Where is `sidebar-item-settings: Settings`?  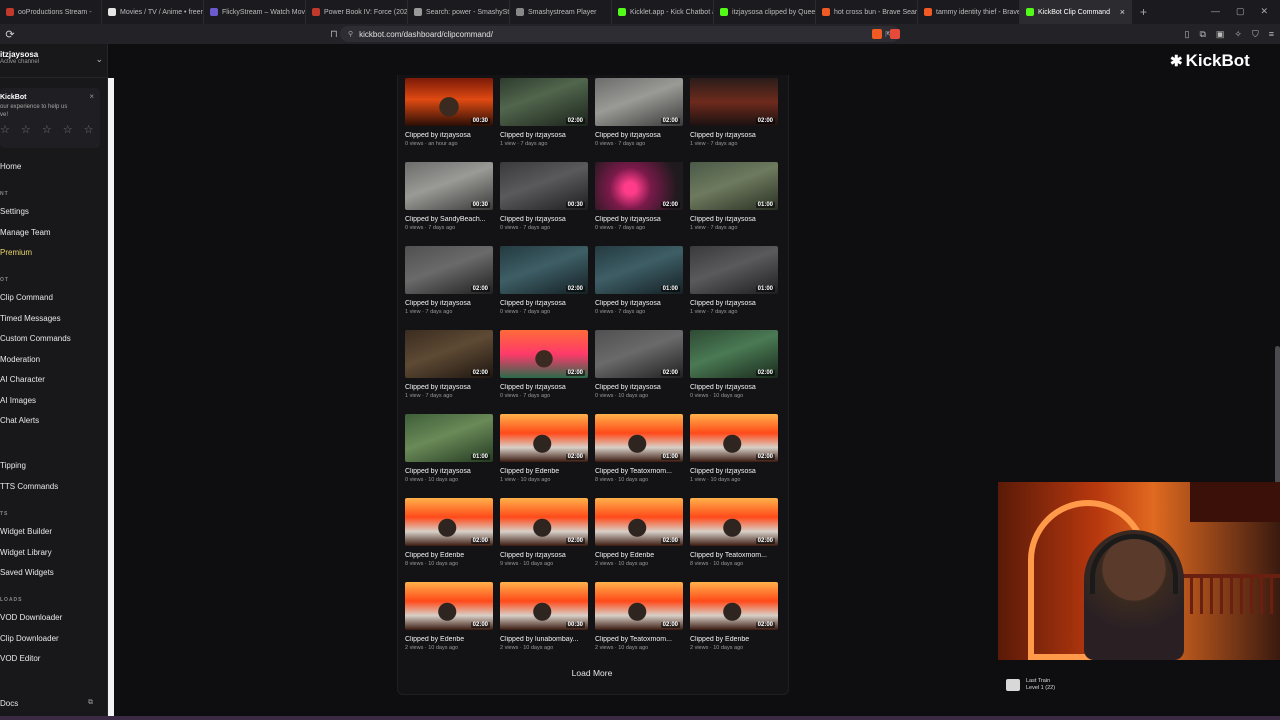
sidebar-item-settings: Settings is located at coordinates (14, 211).